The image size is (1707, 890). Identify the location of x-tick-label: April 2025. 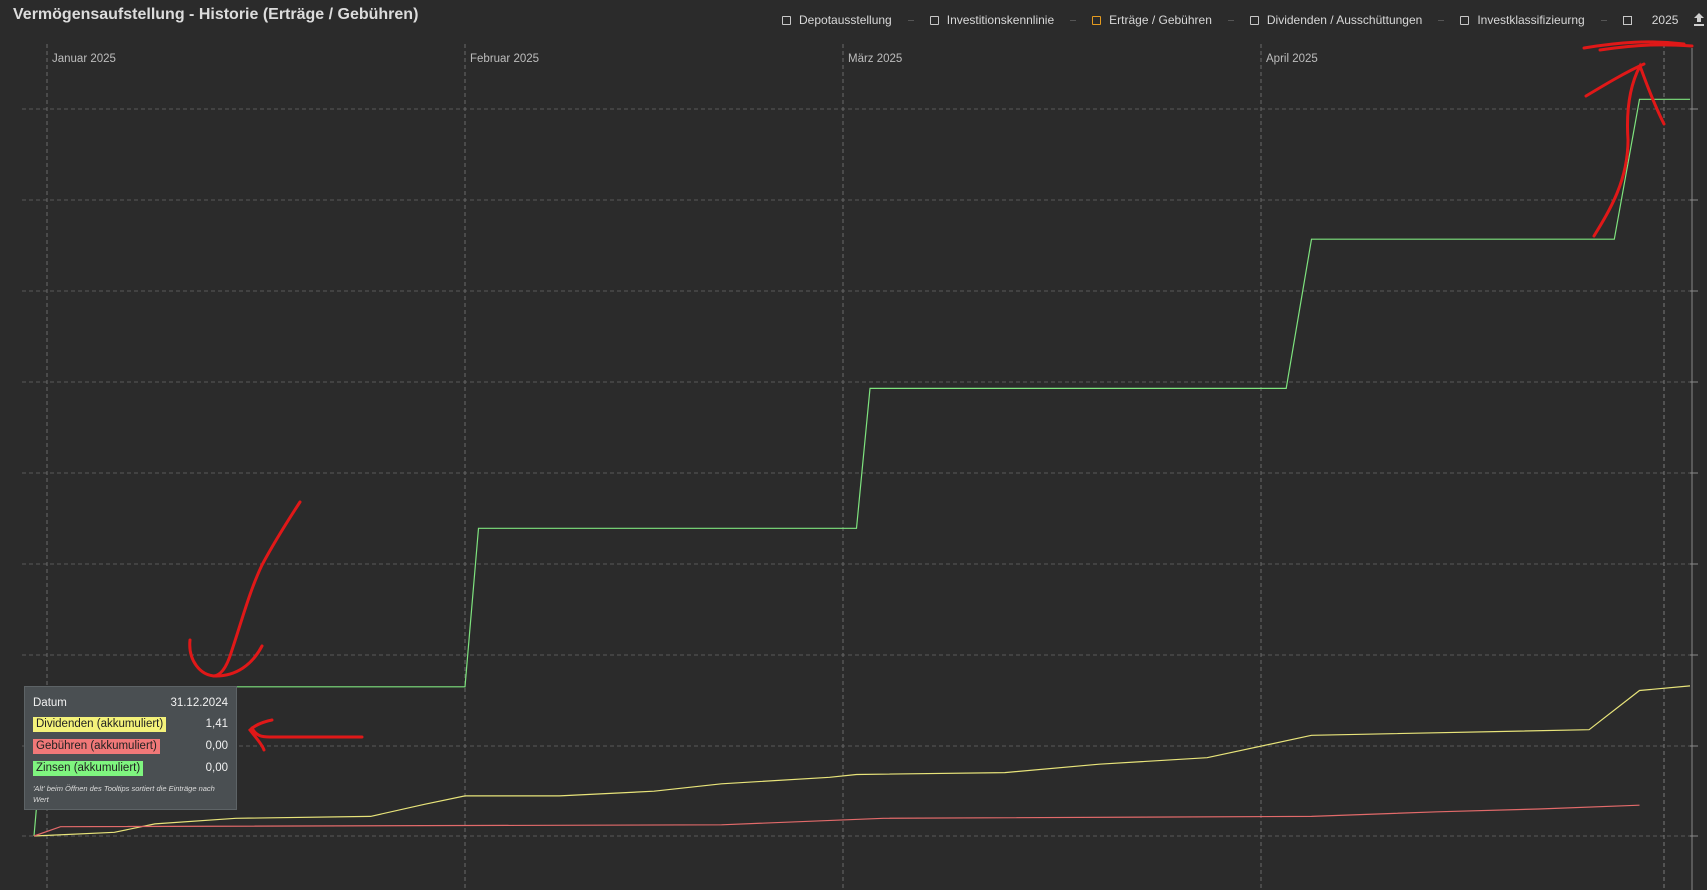
(1292, 59).